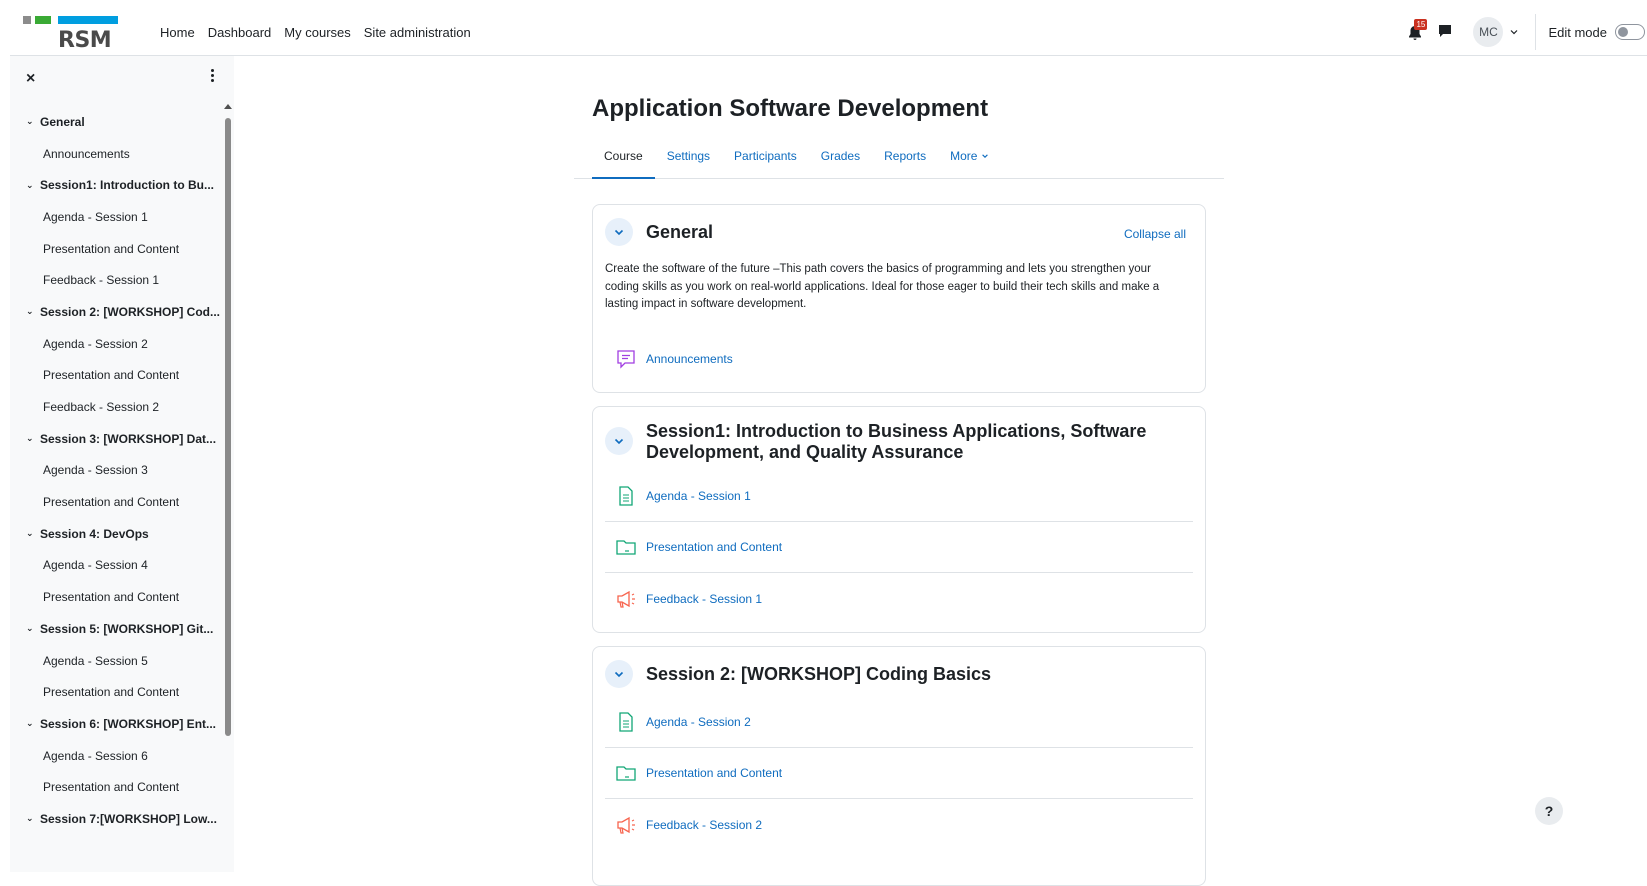 This screenshot has width=1647, height=886. Describe the element at coordinates (1536, 32) in the screenshot. I see `nav-divider` at that location.